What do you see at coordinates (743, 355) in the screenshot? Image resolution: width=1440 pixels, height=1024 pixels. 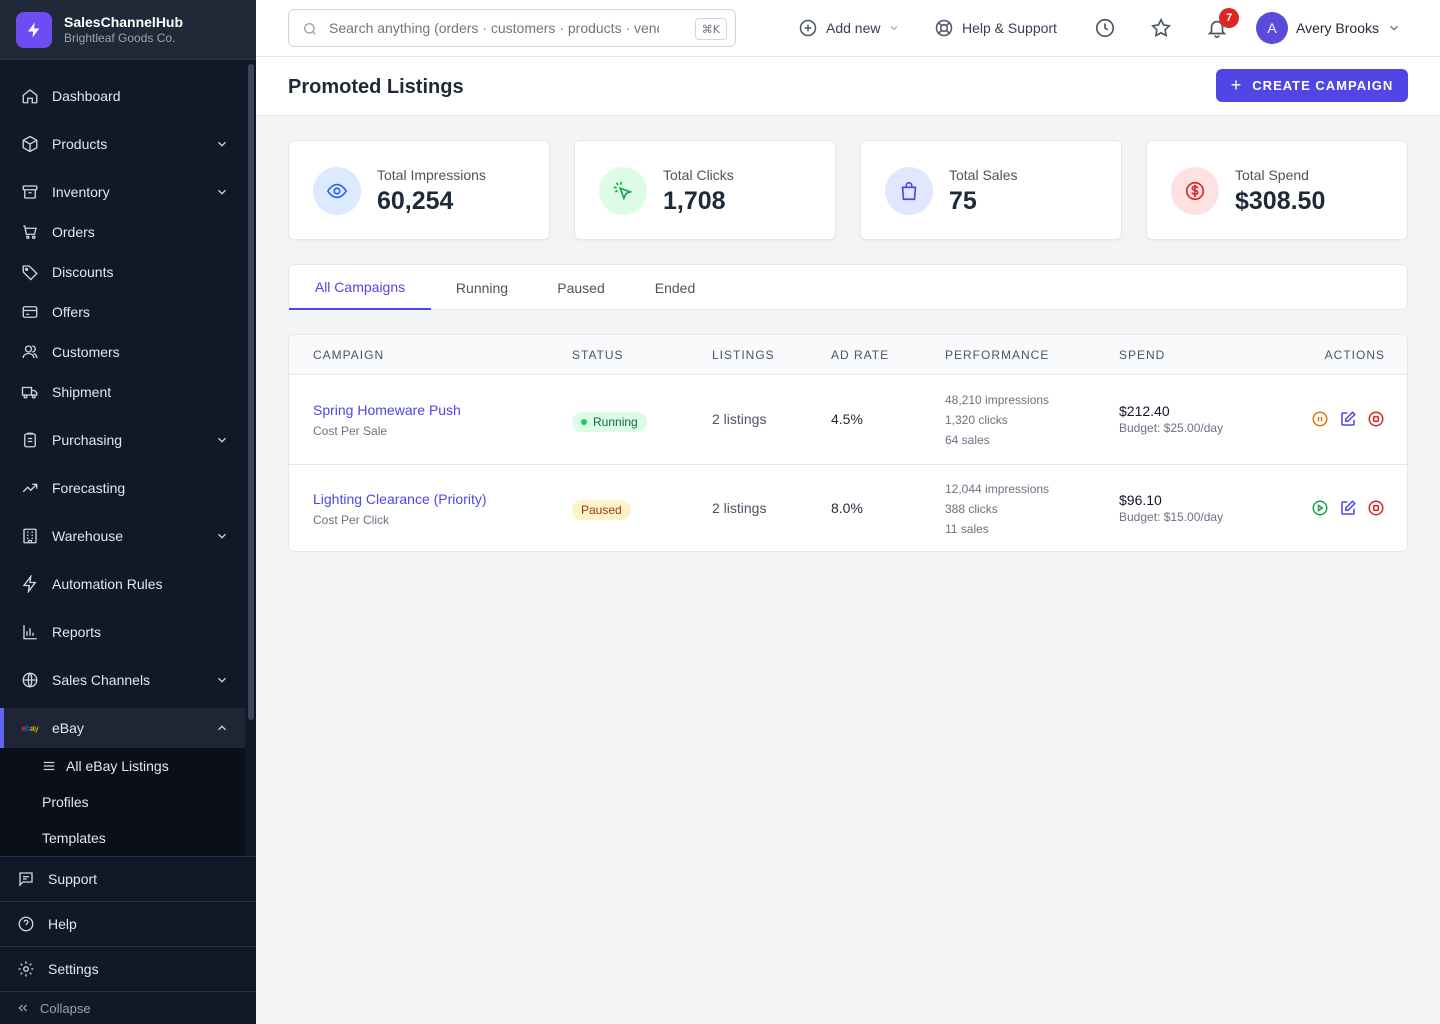 I see `column-header-listings: Listings` at bounding box center [743, 355].